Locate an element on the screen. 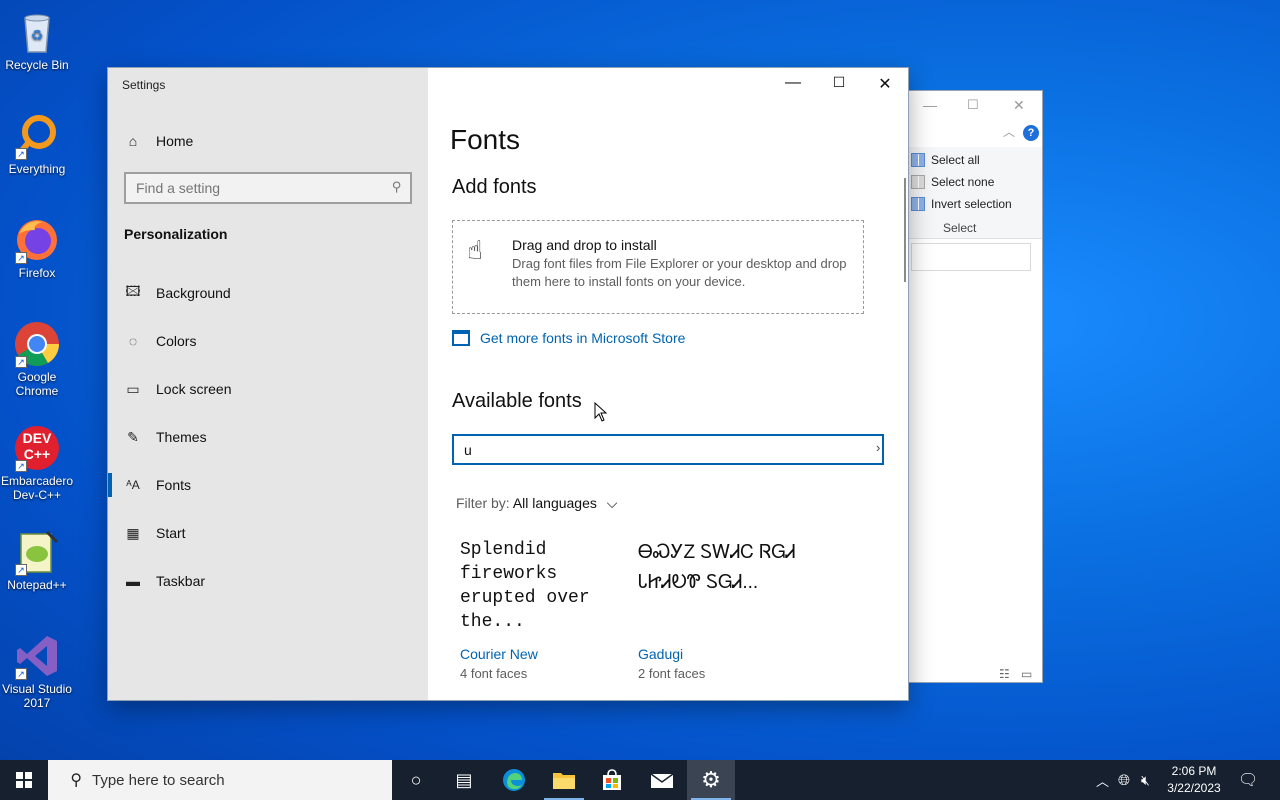  hand-pointer-icon: ☝ is located at coordinates (475, 250).